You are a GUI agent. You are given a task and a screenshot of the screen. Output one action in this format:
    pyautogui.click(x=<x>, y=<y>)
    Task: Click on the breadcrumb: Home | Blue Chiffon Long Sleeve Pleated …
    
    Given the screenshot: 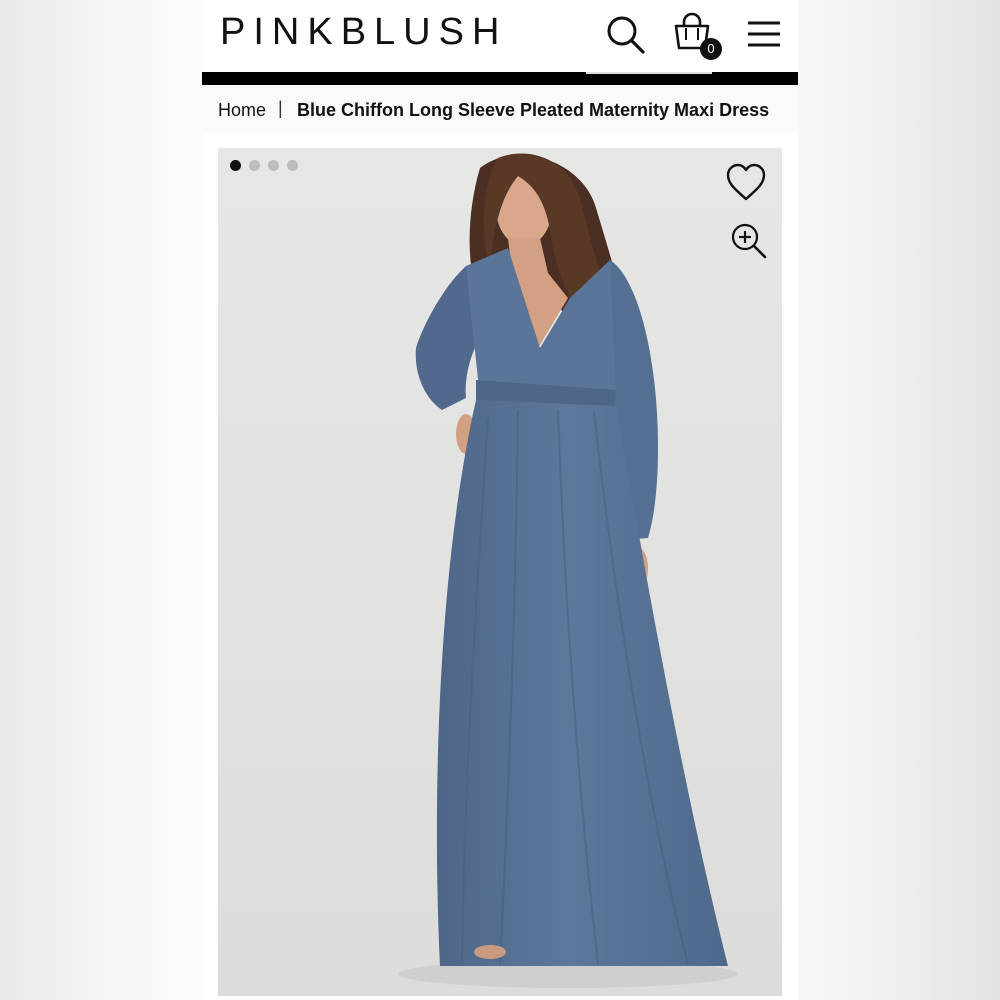 What is the action you would take?
    pyautogui.click(x=500, y=110)
    